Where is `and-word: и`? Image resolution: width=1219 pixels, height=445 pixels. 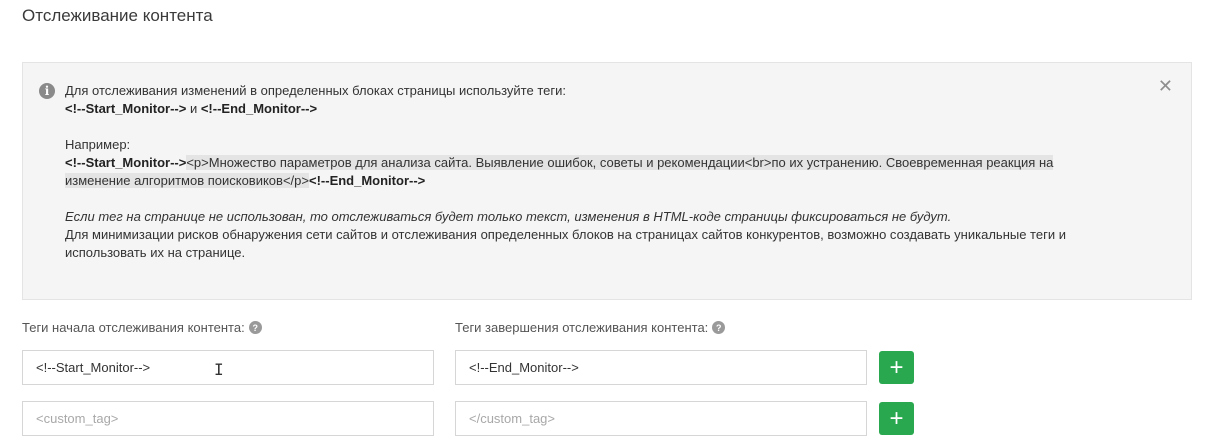
and-word: и is located at coordinates (193, 108).